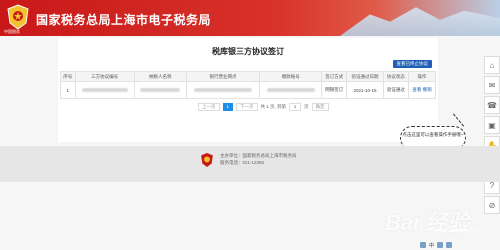 The width and height of the screenshot is (500, 250). Describe the element at coordinates (492, 125) in the screenshot. I see `guide-icon: ▣` at that location.